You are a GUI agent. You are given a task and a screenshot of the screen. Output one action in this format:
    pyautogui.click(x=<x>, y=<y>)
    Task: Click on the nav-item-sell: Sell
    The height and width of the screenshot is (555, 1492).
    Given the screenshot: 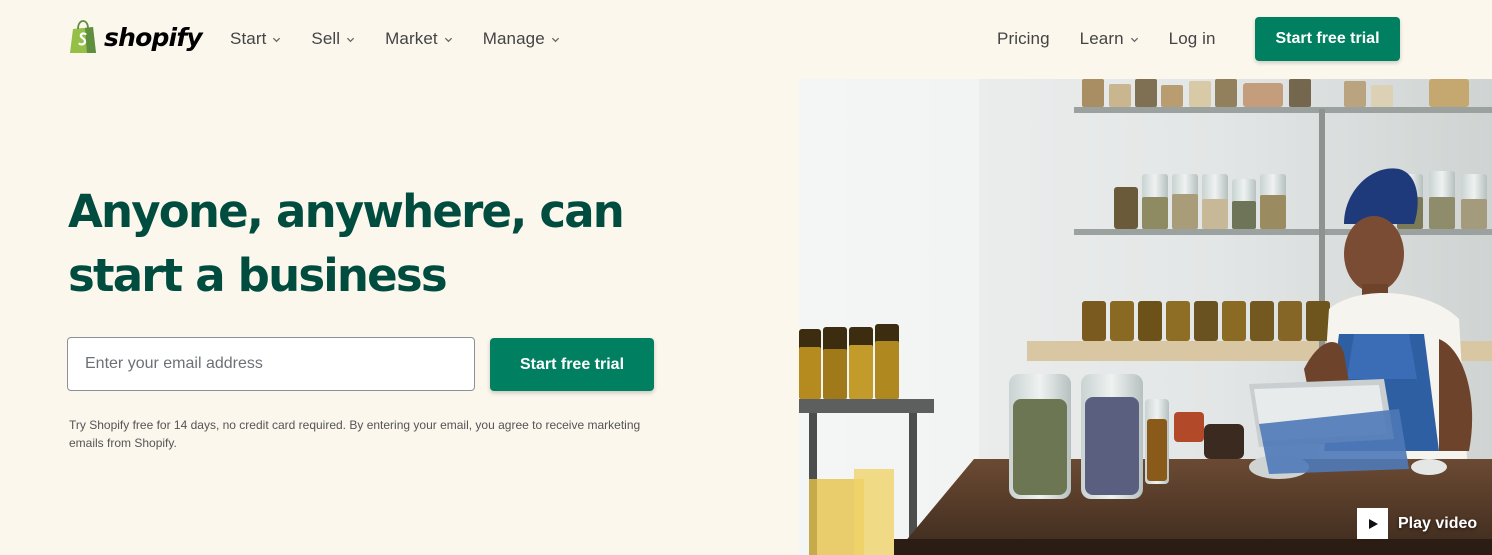 What is the action you would take?
    pyautogui.click(x=333, y=39)
    